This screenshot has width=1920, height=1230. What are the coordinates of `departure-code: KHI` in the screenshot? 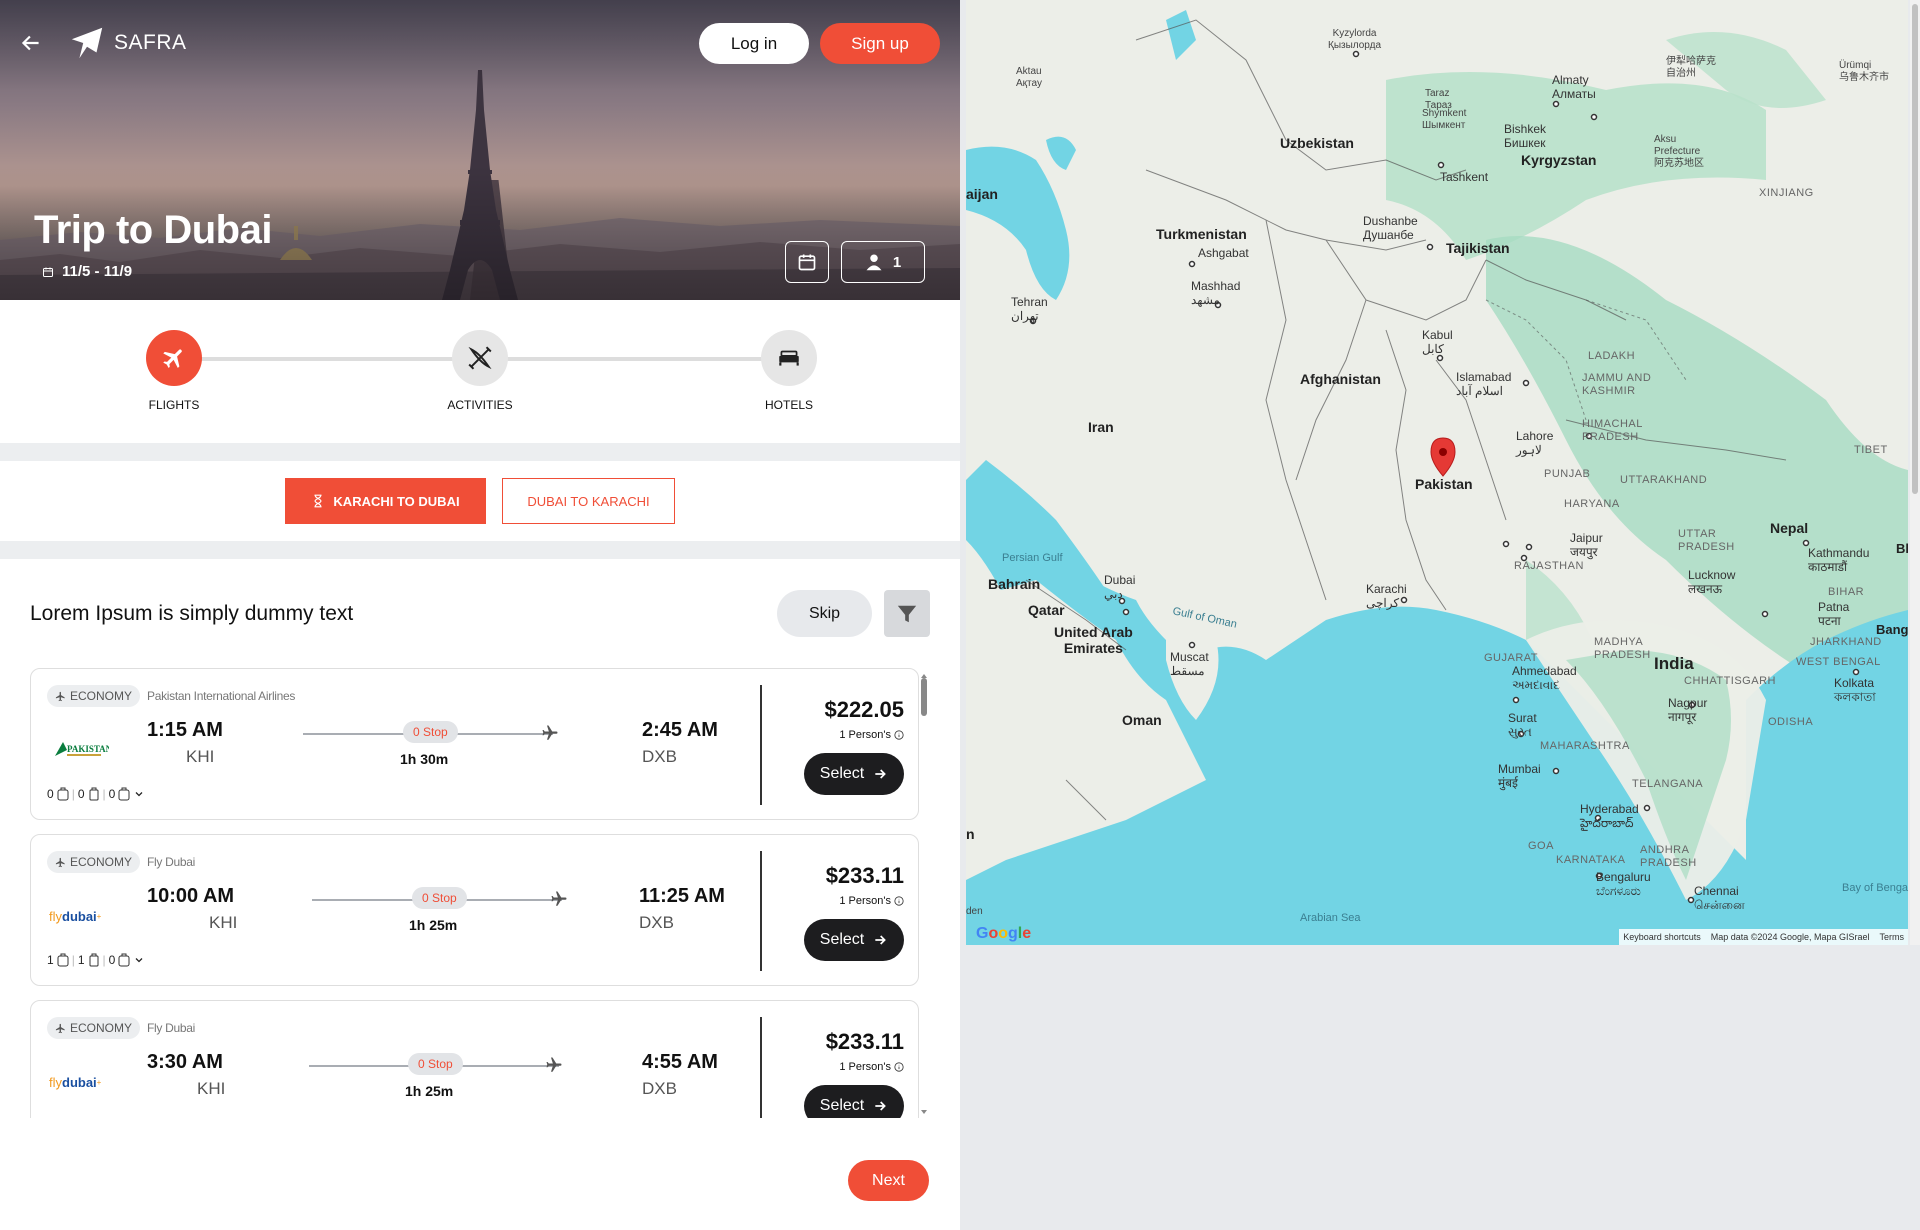 It's located at (211, 1088).